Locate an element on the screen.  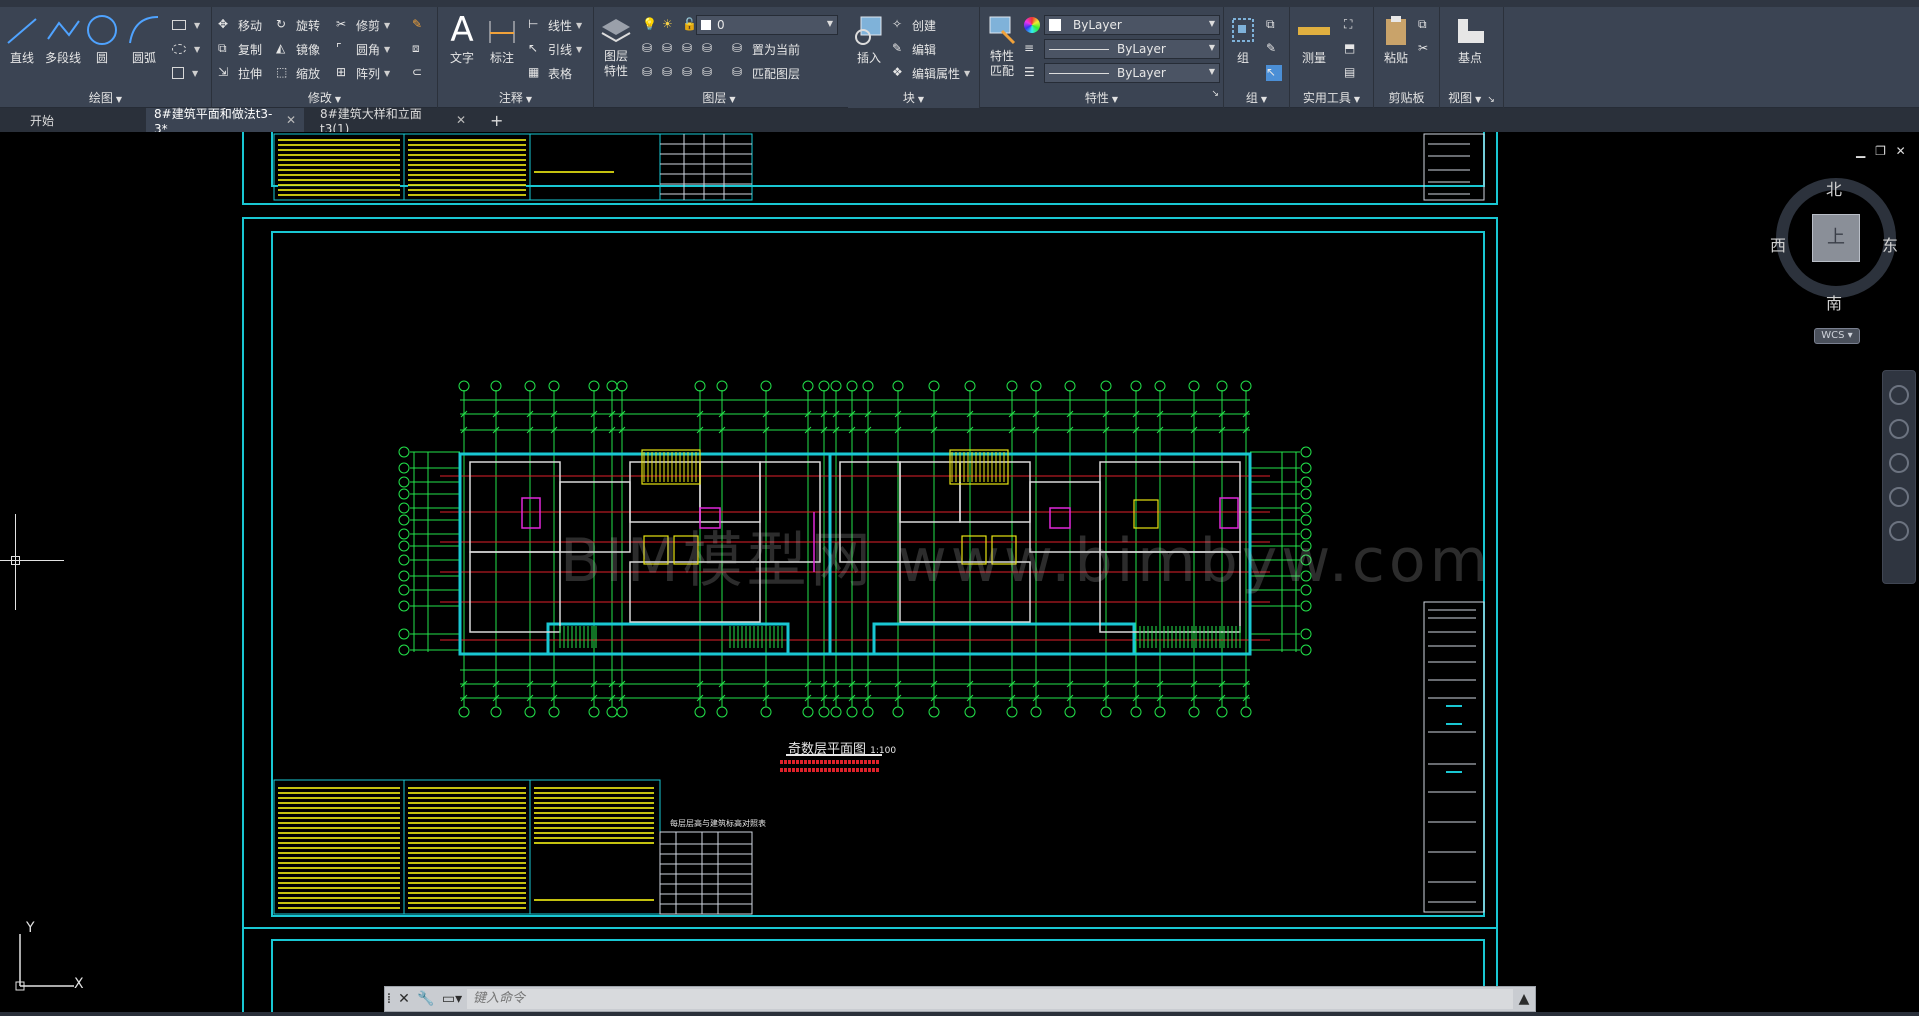
leader-tool: ↖ 引线 ▼ is located at coordinates (555, 49).